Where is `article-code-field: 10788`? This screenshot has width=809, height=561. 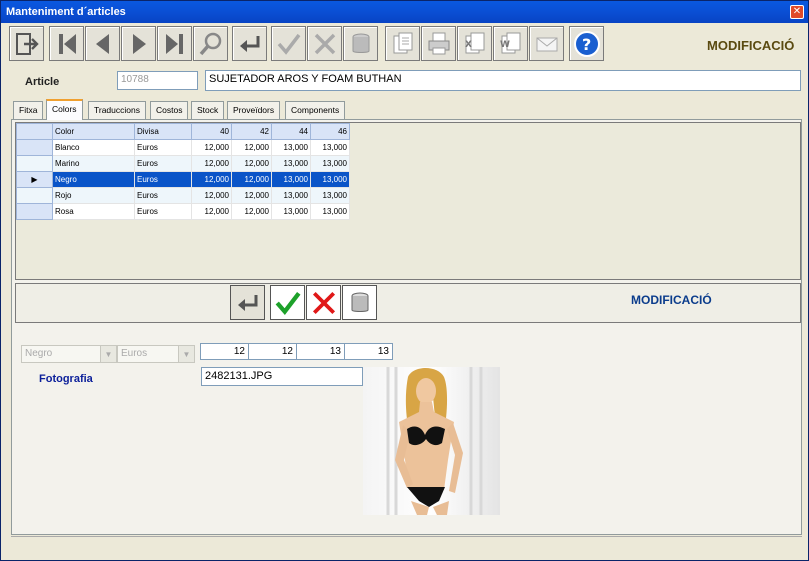 article-code-field: 10788 is located at coordinates (157, 80).